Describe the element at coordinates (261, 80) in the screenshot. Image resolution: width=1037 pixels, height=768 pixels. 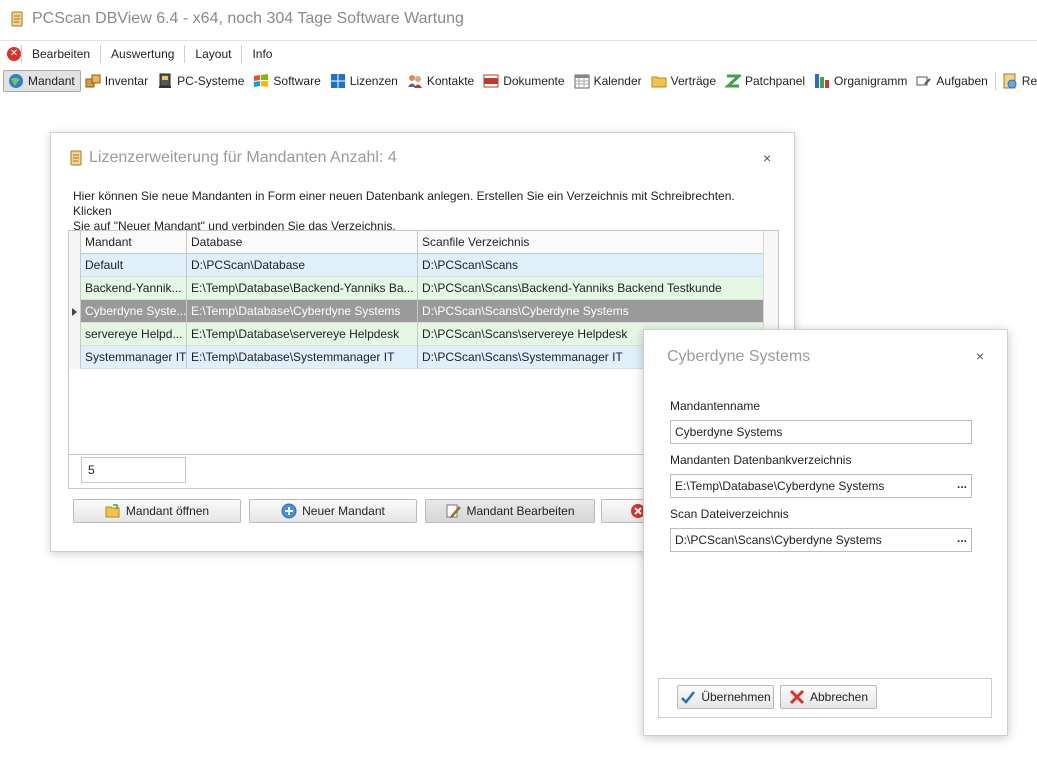
I see `windows-flag-icon` at that location.